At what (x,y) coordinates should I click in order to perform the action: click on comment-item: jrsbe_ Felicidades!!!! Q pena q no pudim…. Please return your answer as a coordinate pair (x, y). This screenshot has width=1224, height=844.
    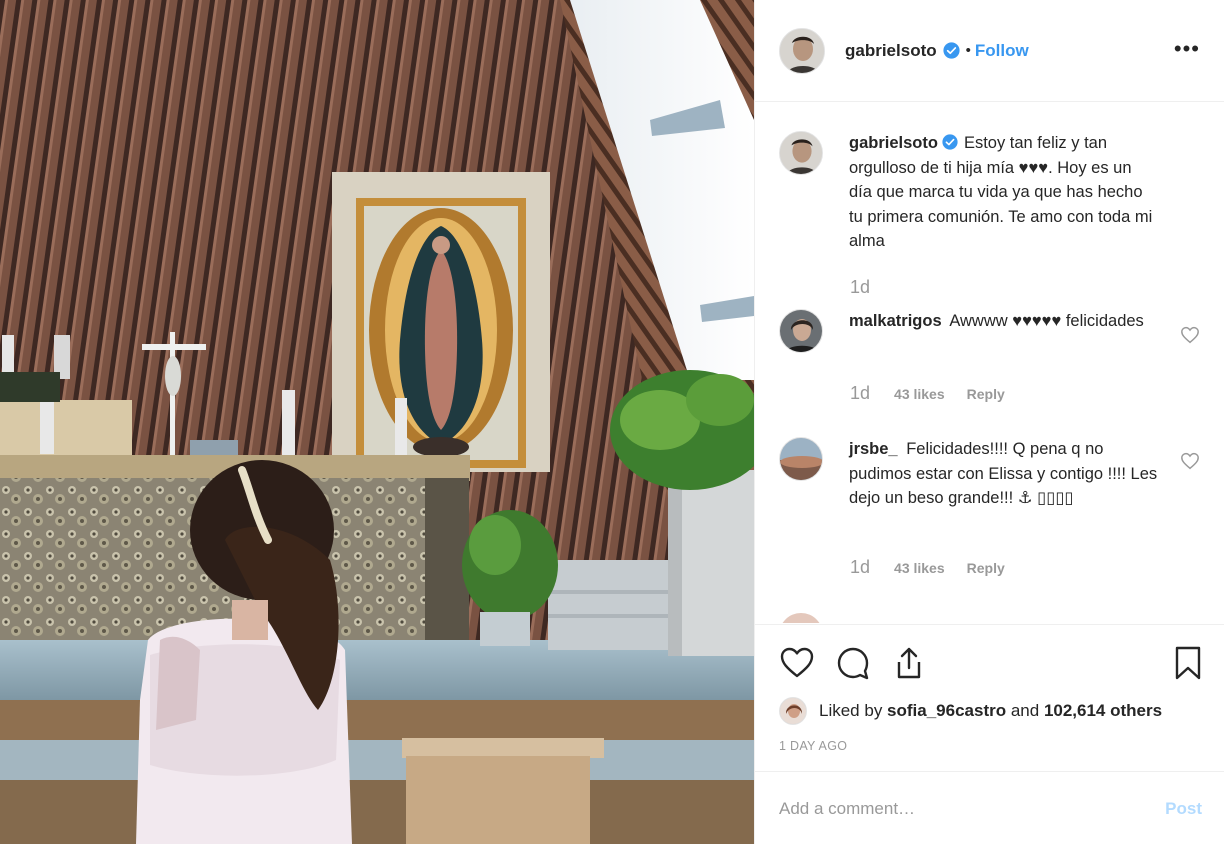
    Looking at the image, I should click on (989, 474).